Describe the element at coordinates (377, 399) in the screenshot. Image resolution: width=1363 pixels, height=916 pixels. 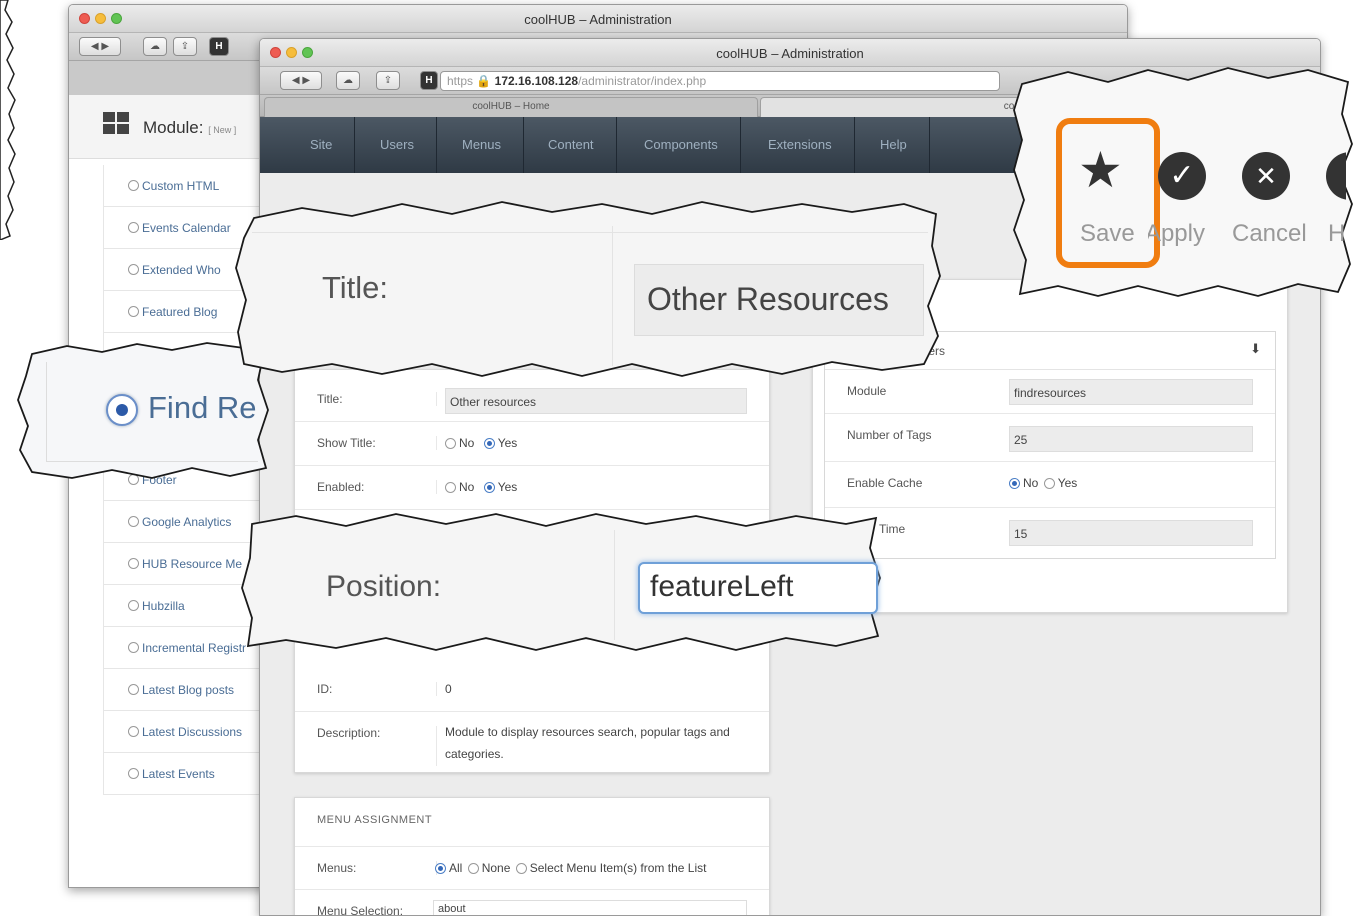
I see `title-label: Title:` at that location.